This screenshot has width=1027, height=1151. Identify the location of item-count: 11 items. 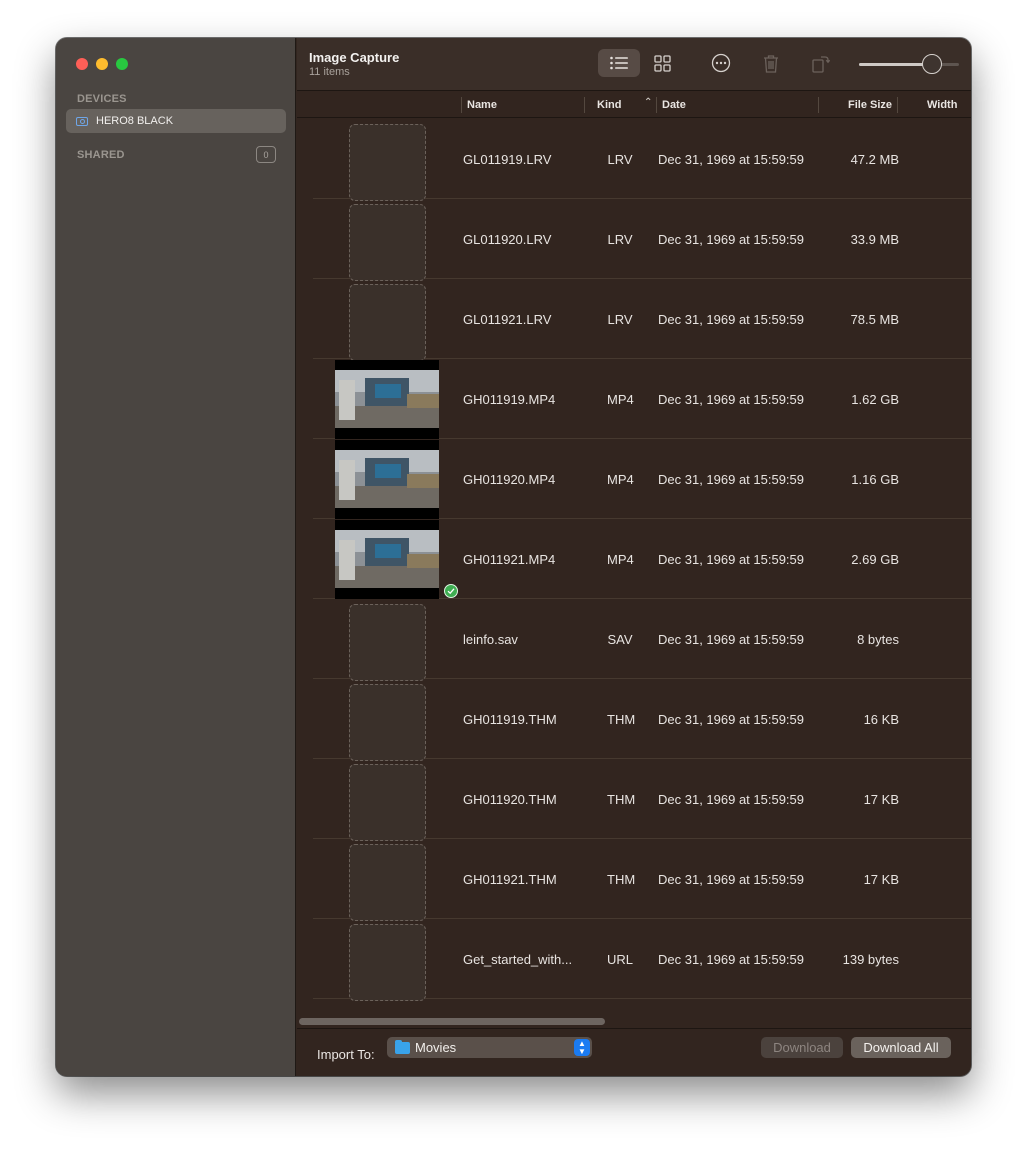
(329, 72).